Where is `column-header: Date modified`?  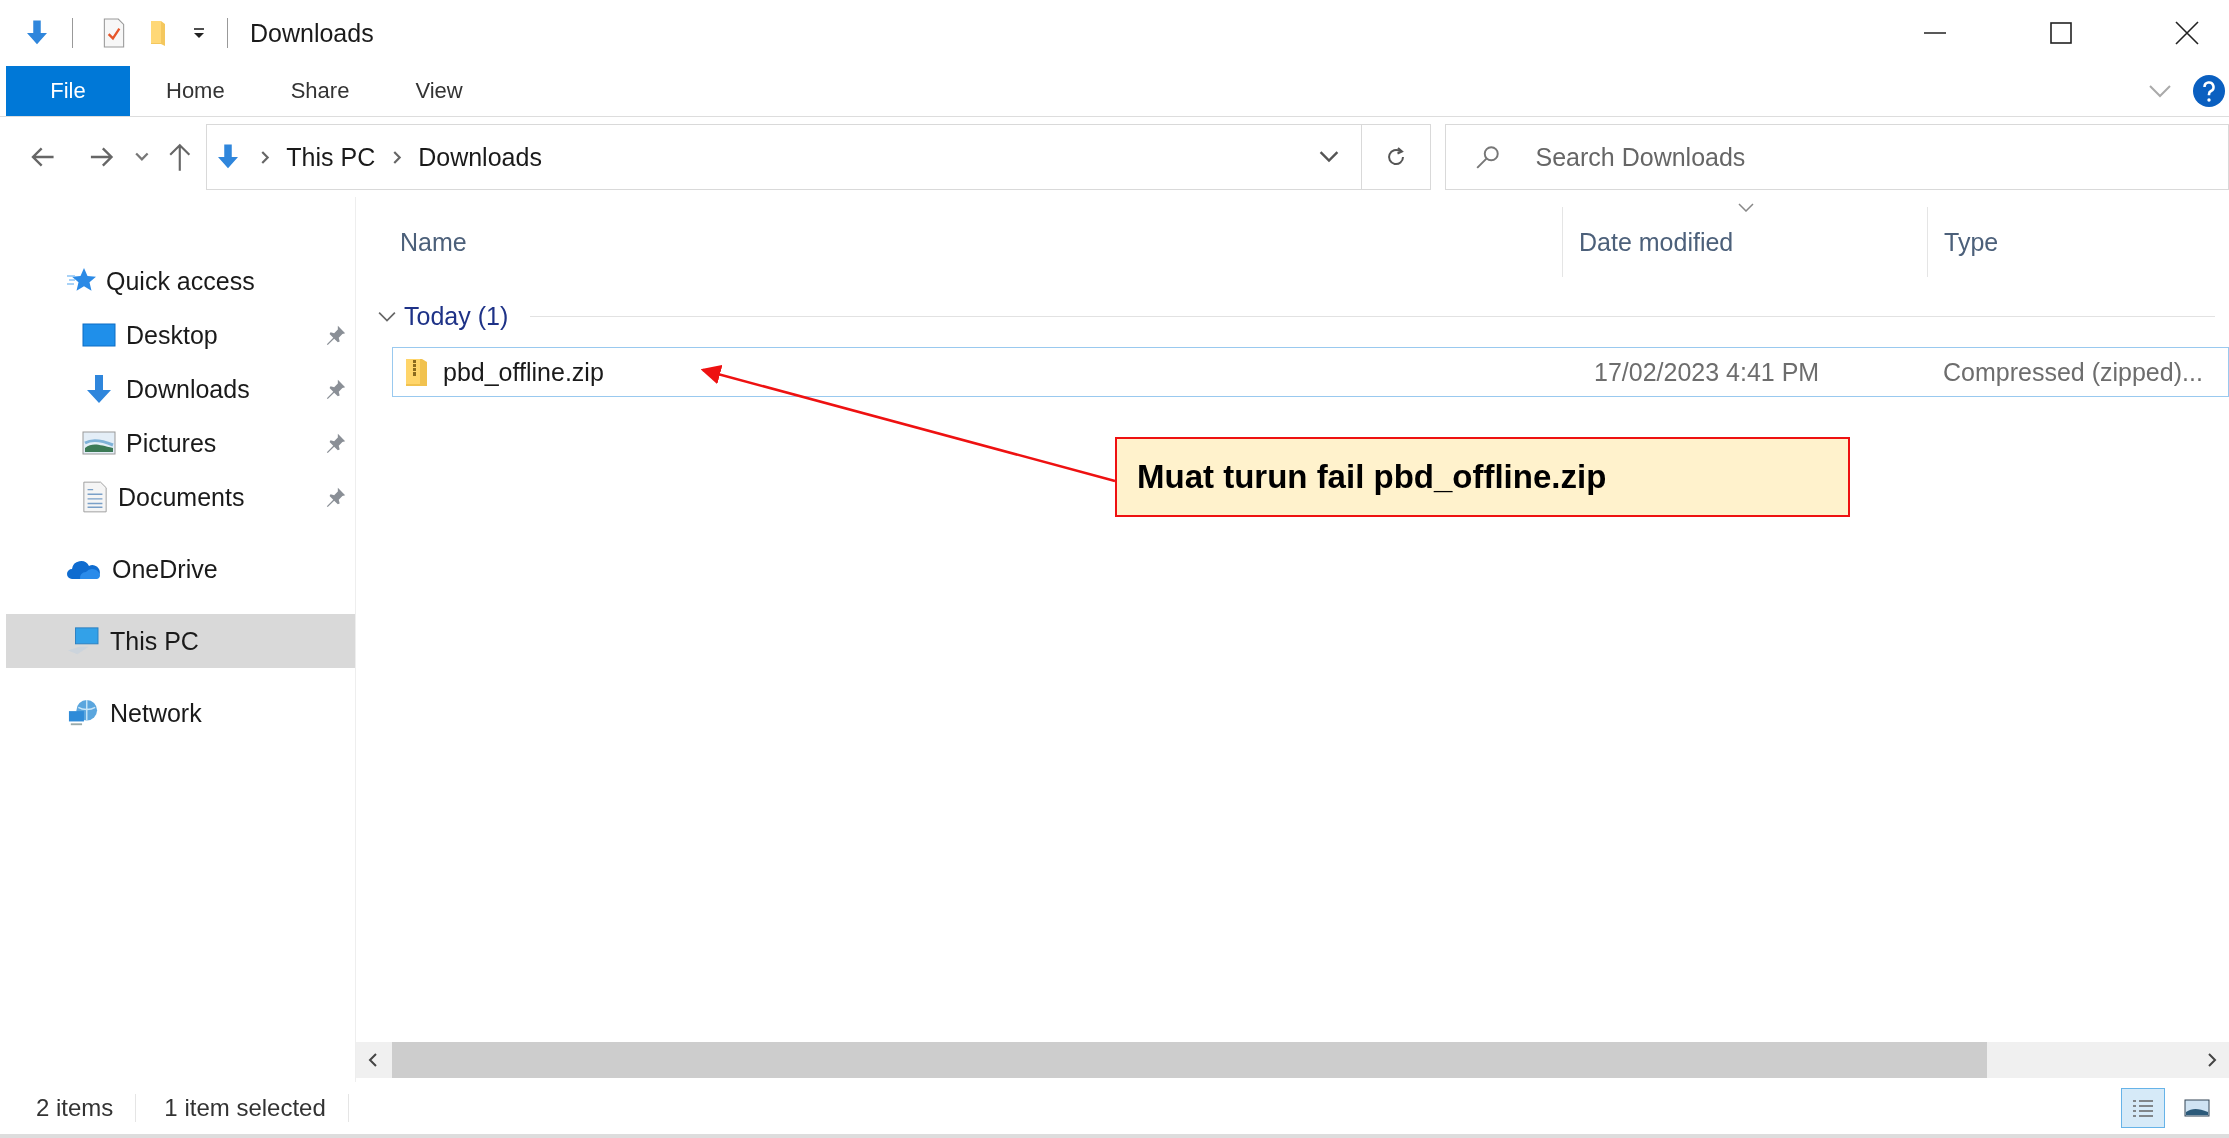
column-header: Date modified is located at coordinates (1744, 242).